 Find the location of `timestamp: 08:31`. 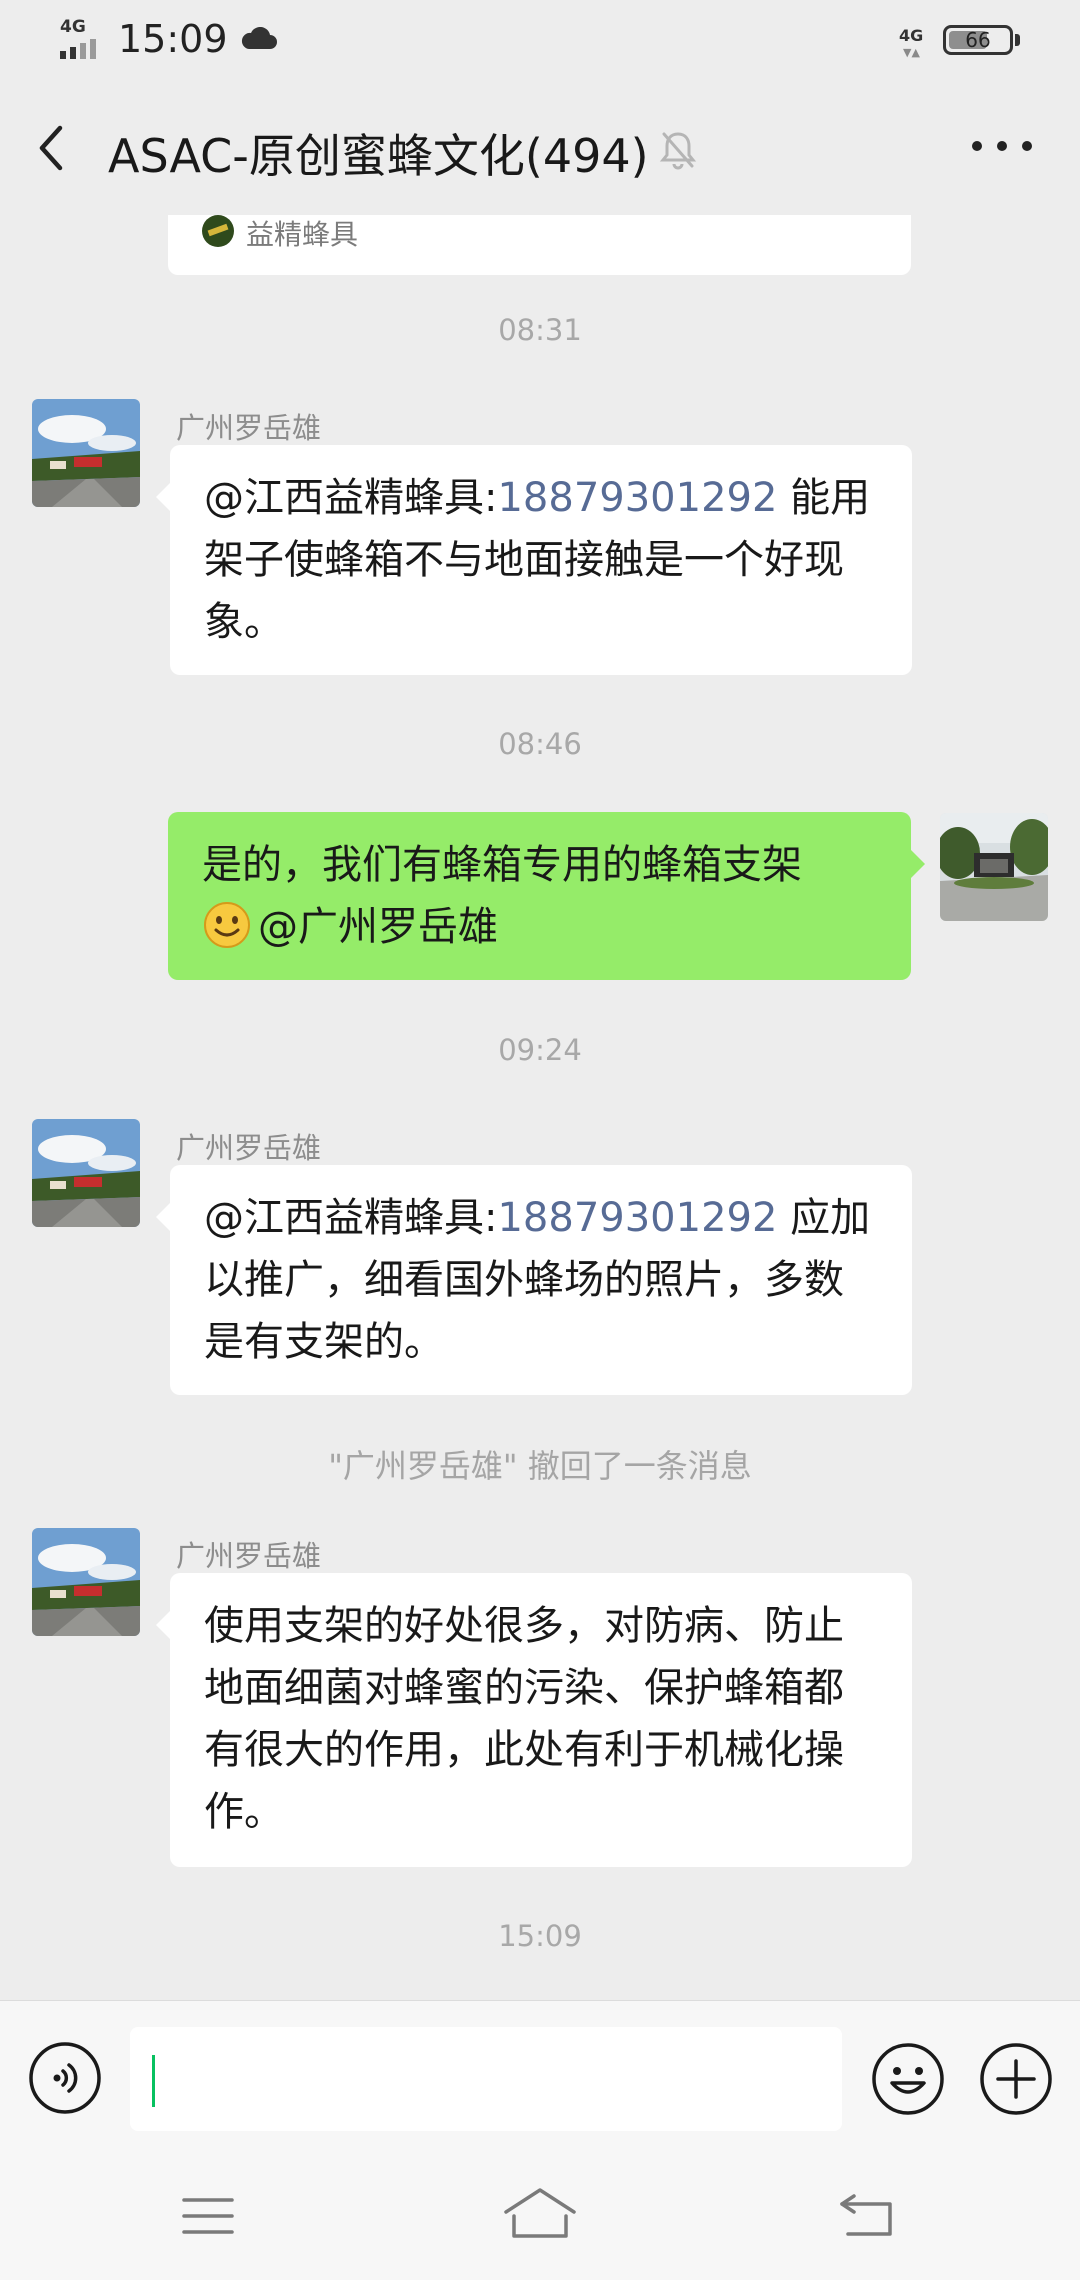

timestamp: 08:31 is located at coordinates (540, 330).